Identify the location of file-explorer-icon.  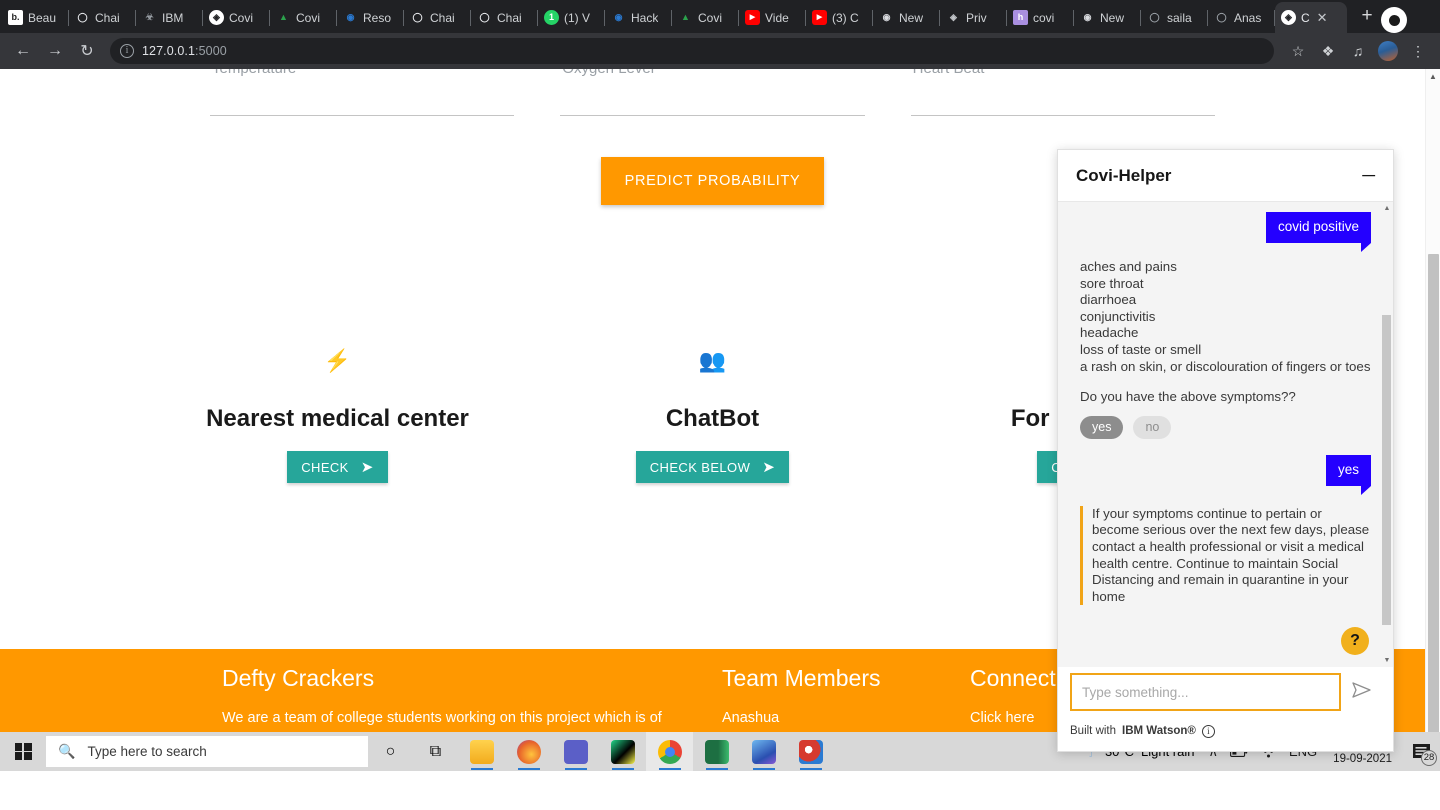
(481, 751).